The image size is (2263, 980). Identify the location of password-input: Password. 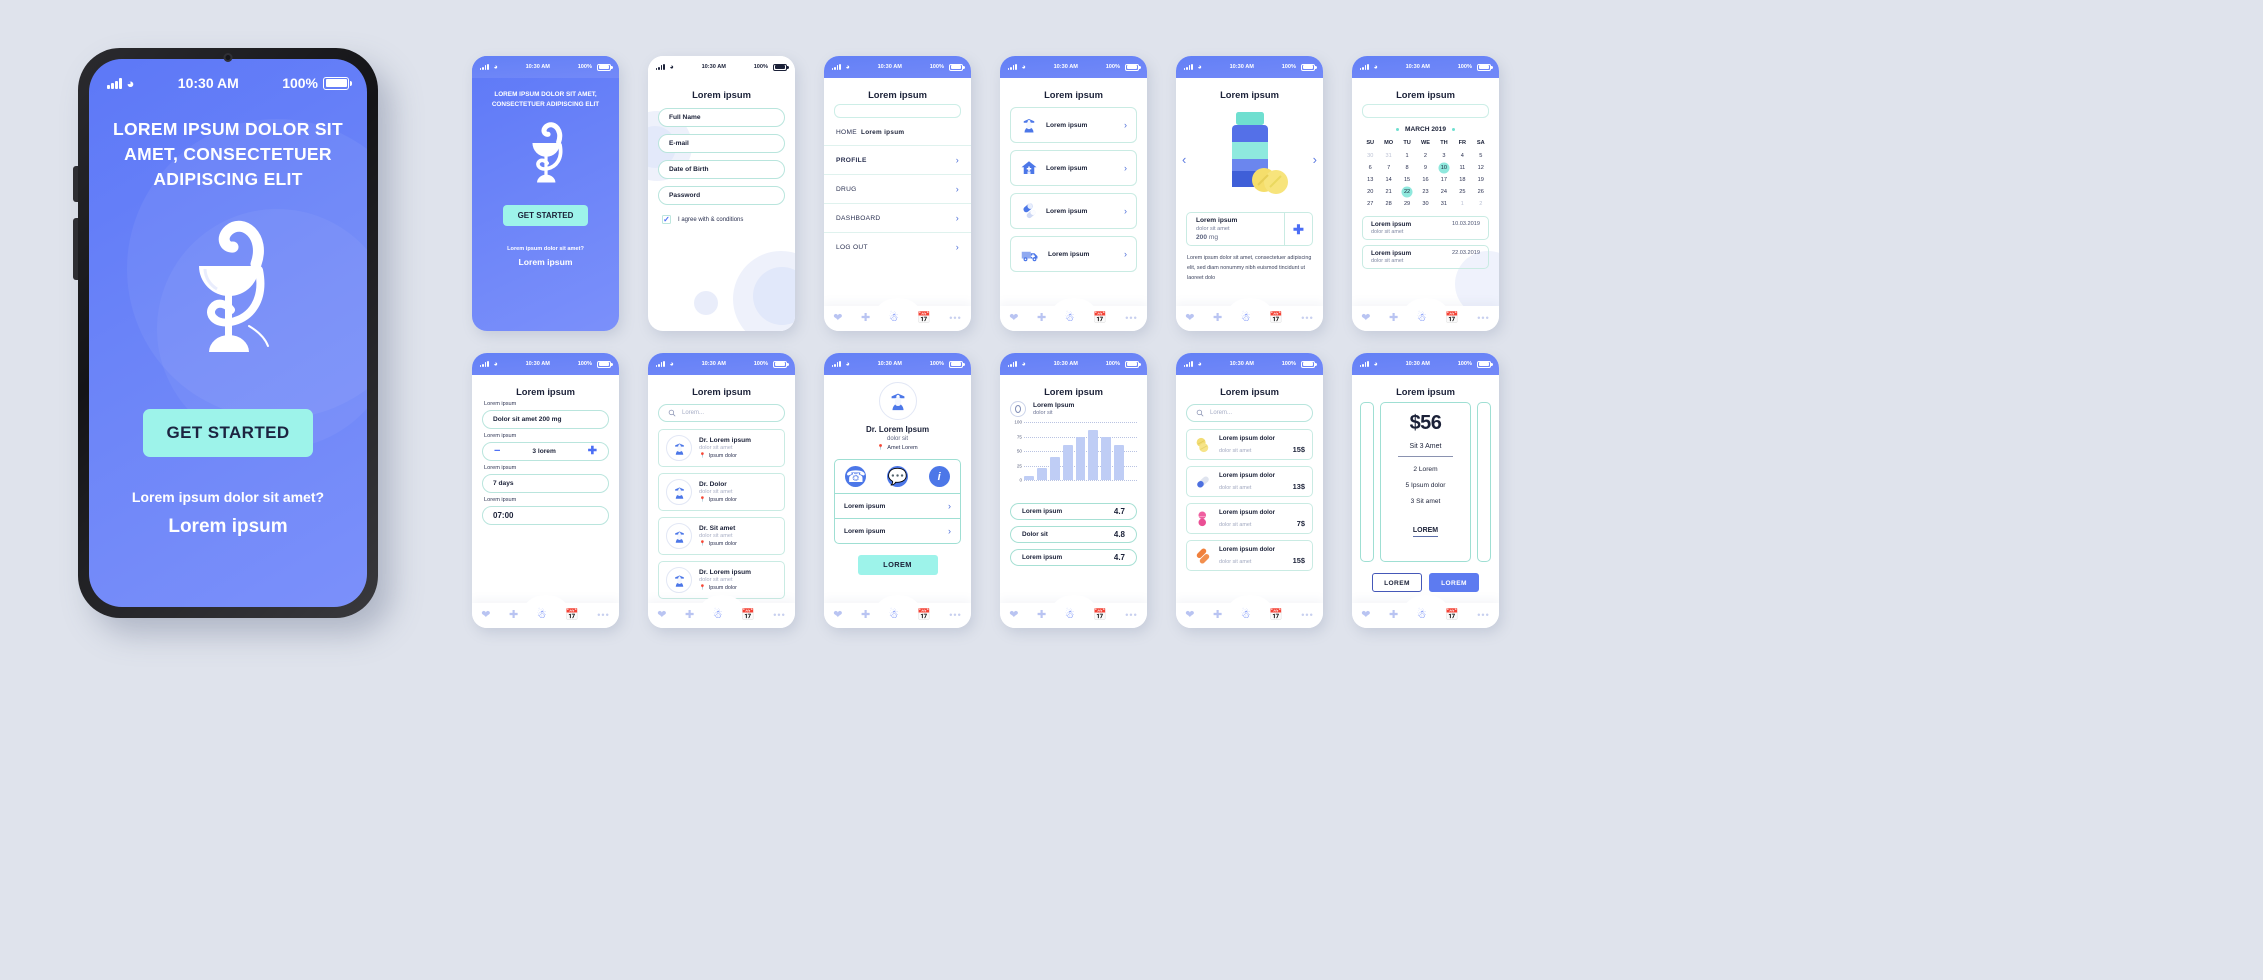
(721, 195).